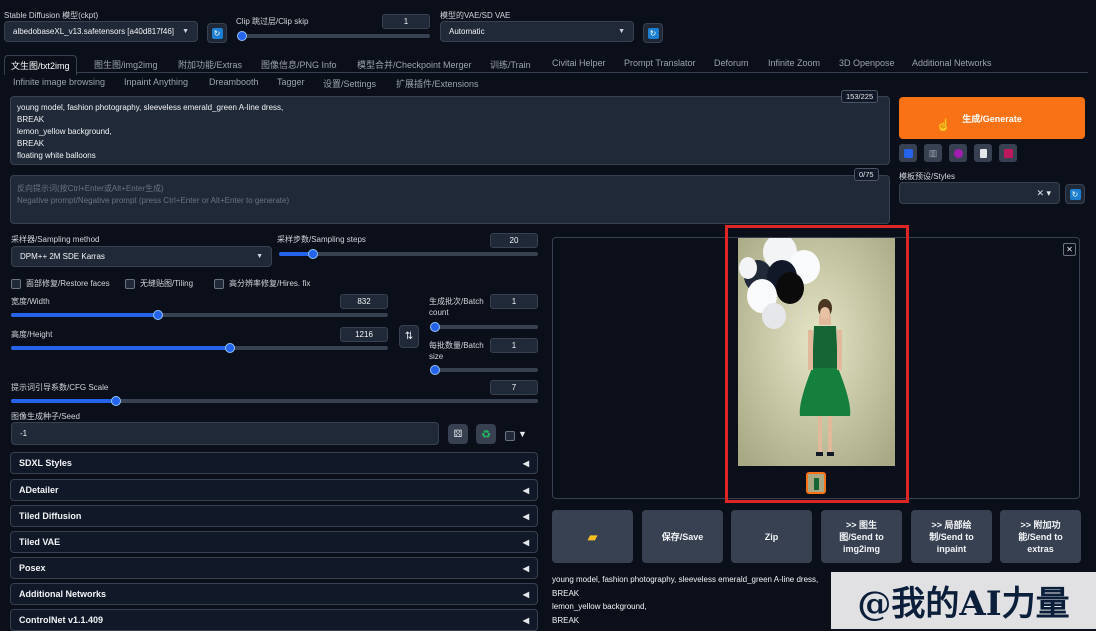 The height and width of the screenshot is (631, 1096). What do you see at coordinates (660, 63) in the screenshot?
I see `tab-prompt-translator: Prompt Translator` at bounding box center [660, 63].